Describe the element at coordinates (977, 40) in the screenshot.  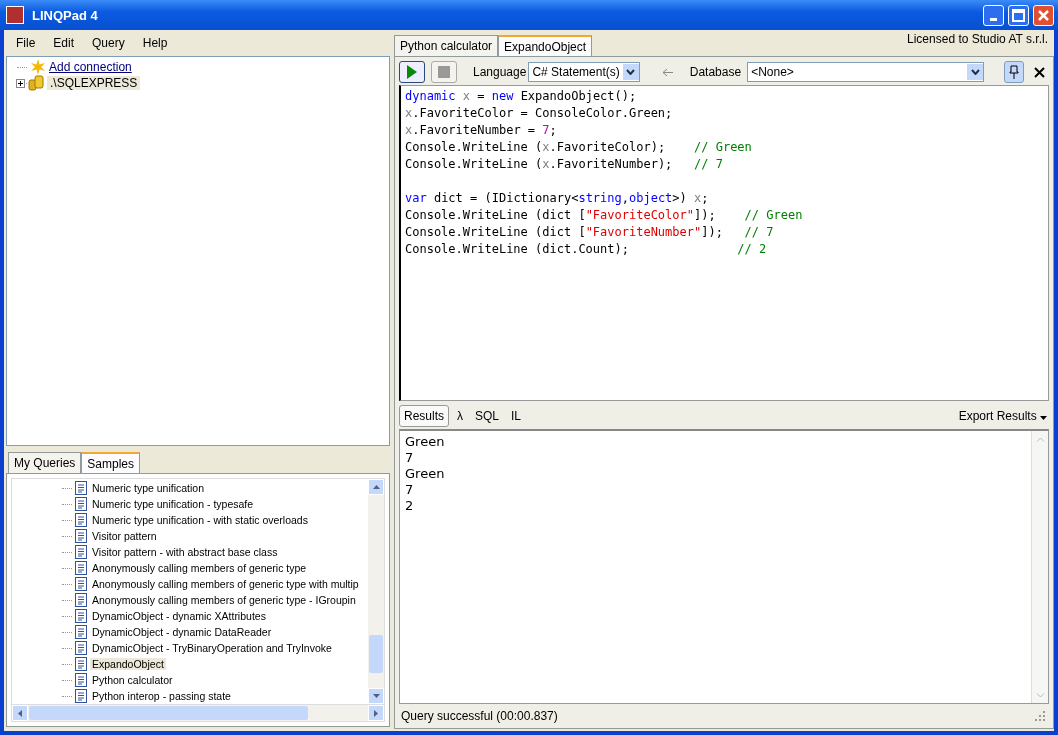
I see `license-text: Licensed to Studio AT s.r.l.` at that location.